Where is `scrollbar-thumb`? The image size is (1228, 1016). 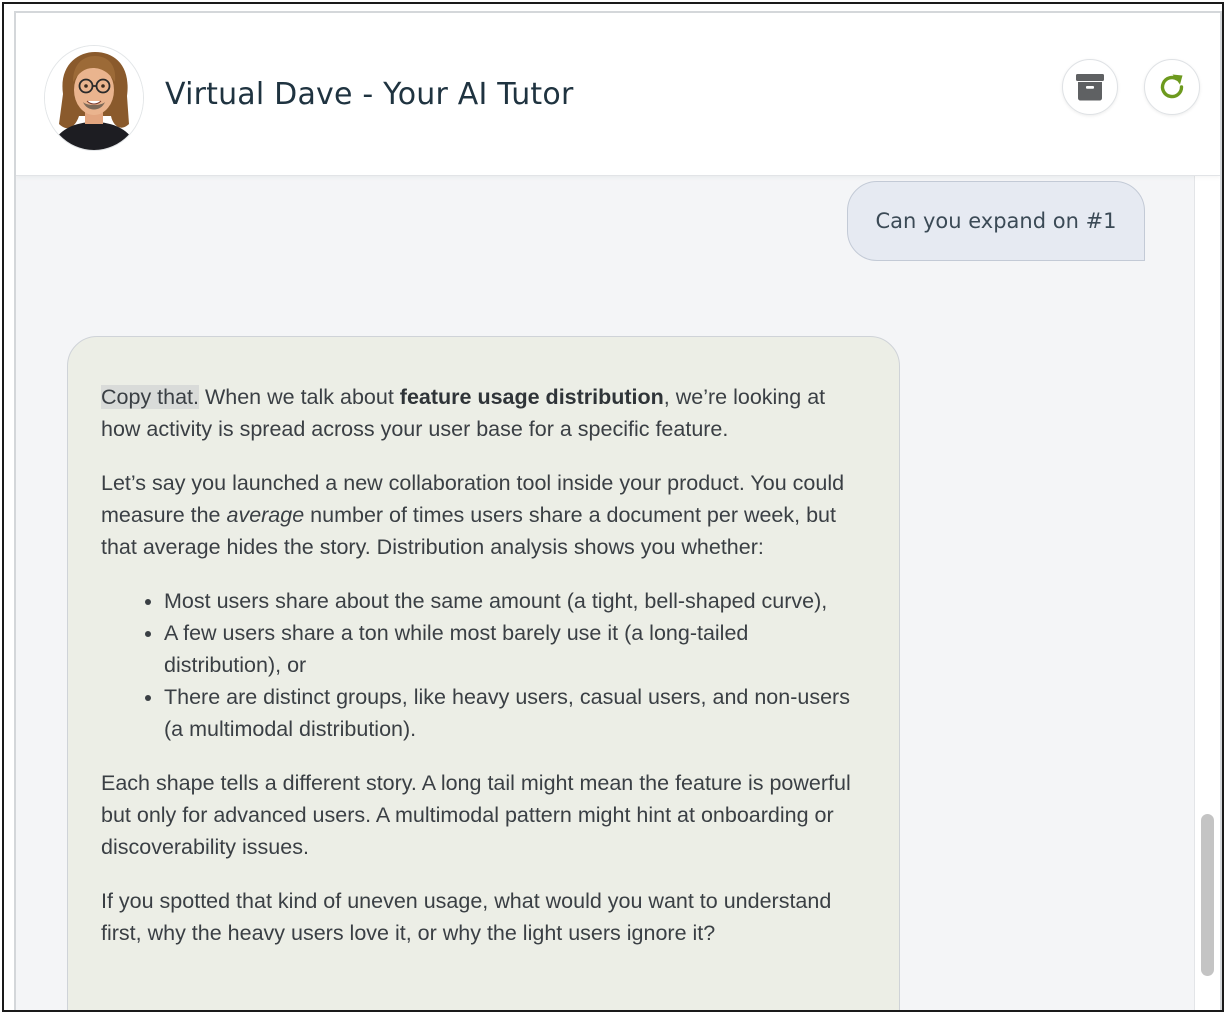
scrollbar-thumb is located at coordinates (1207, 895).